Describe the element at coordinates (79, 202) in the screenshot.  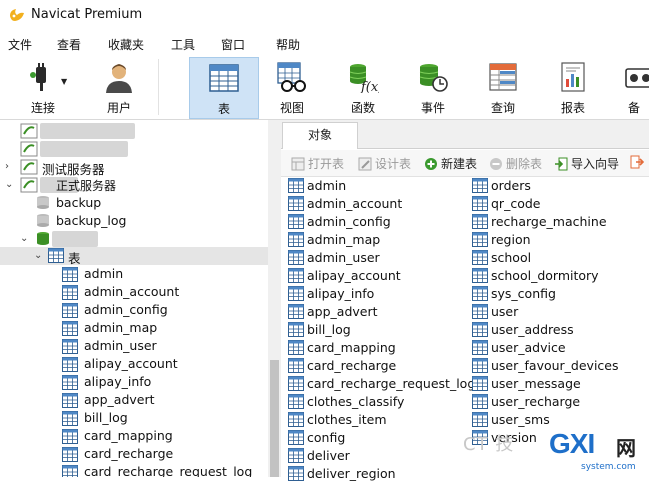
I see `tree-label: backup` at that location.